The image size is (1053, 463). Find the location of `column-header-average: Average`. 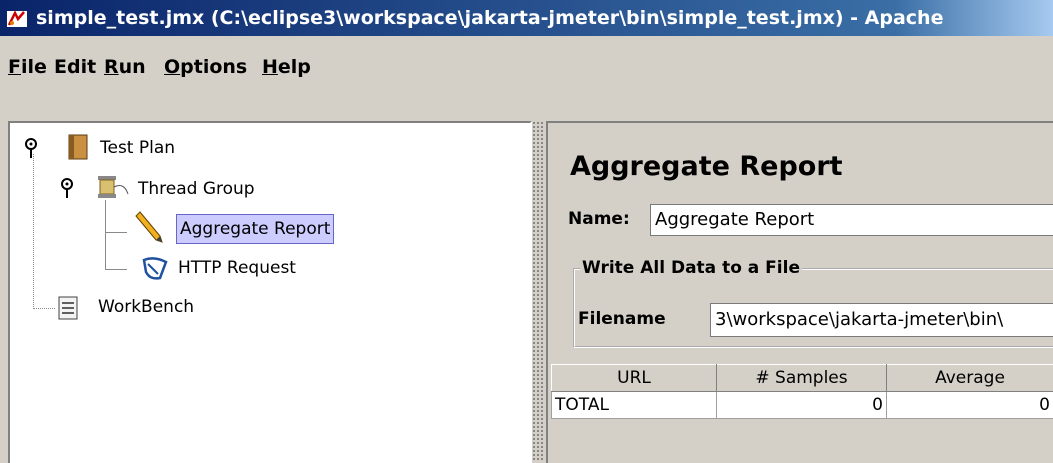

column-header-average: Average is located at coordinates (970, 378).